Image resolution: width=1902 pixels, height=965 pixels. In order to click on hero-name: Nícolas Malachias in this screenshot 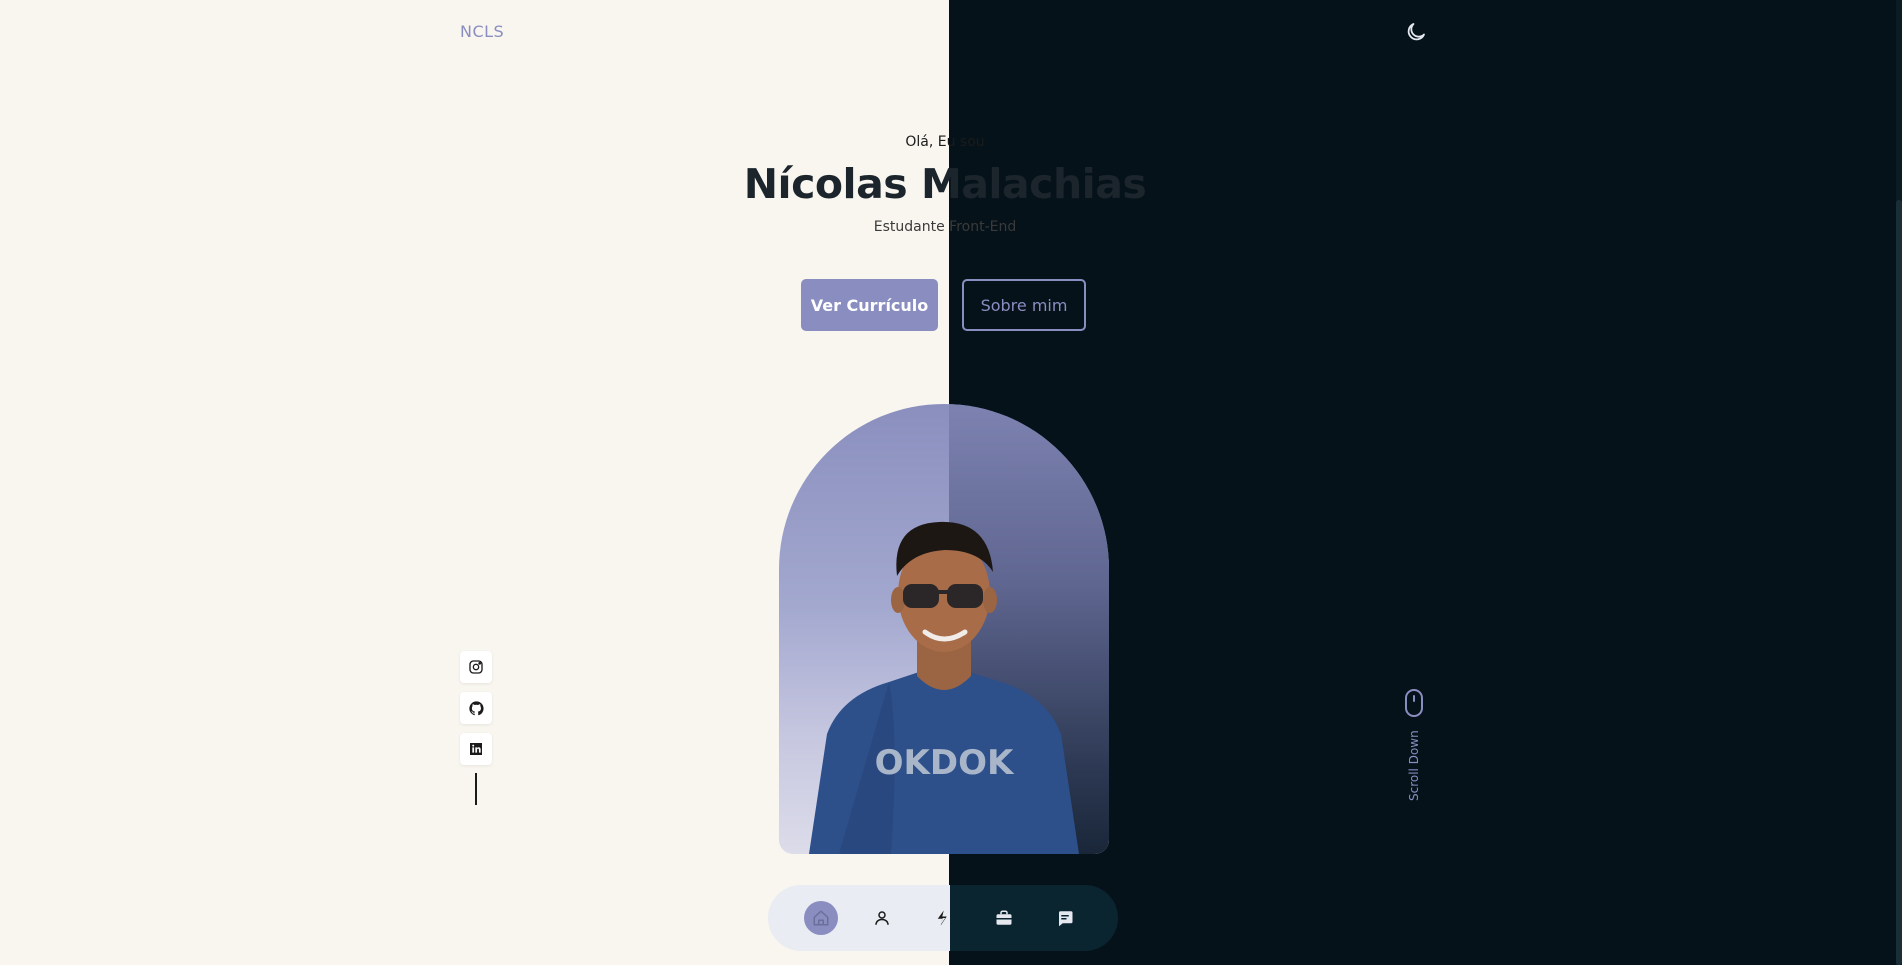, I will do `click(945, 184)`.